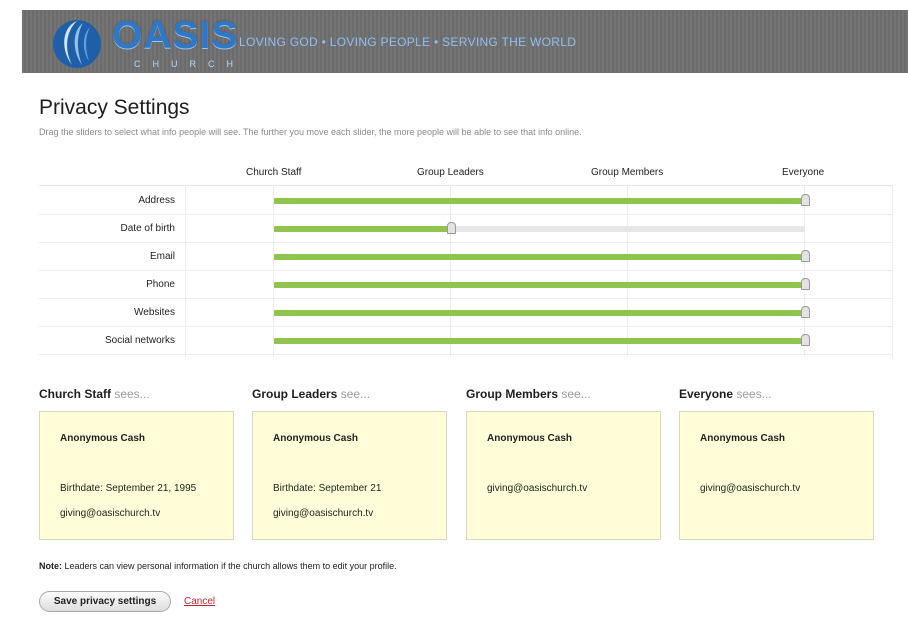 The height and width of the screenshot is (620, 908). Describe the element at coordinates (162, 256) in the screenshot. I see `slider-label: Email` at that location.